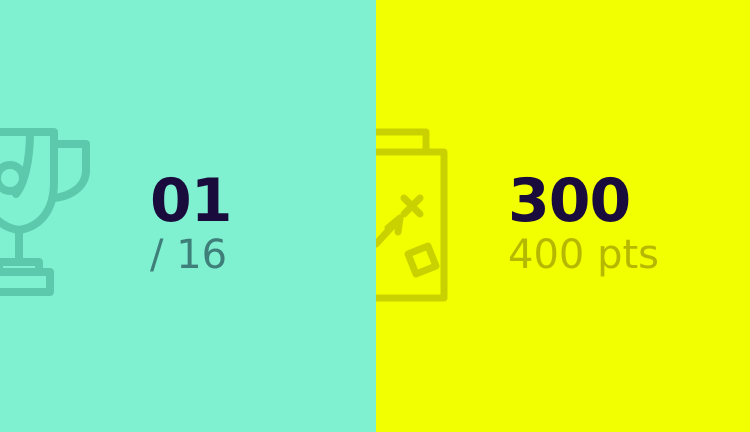  I want to click on rank-stat: 01 / 16, so click(191, 222).